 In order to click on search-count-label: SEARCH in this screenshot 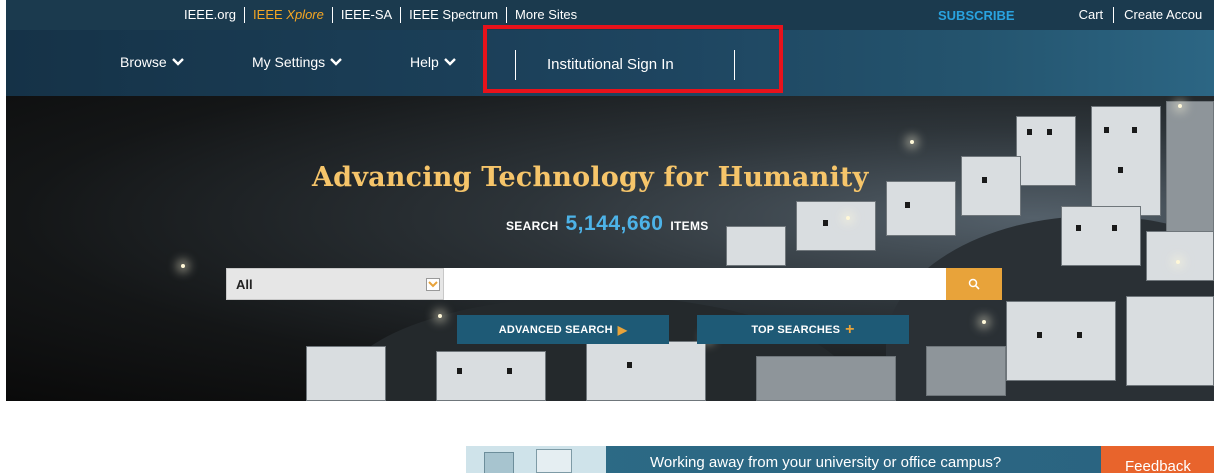, I will do `click(532, 226)`.